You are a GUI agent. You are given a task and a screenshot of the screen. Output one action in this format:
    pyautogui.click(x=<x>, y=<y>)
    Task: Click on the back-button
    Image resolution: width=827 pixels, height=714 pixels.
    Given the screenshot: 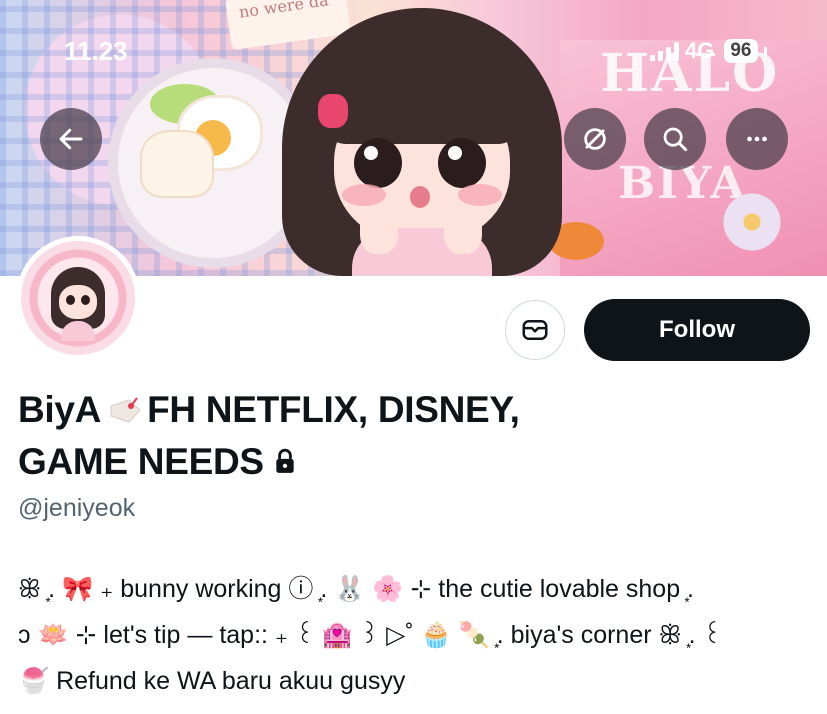 What is the action you would take?
    pyautogui.click(x=71, y=139)
    